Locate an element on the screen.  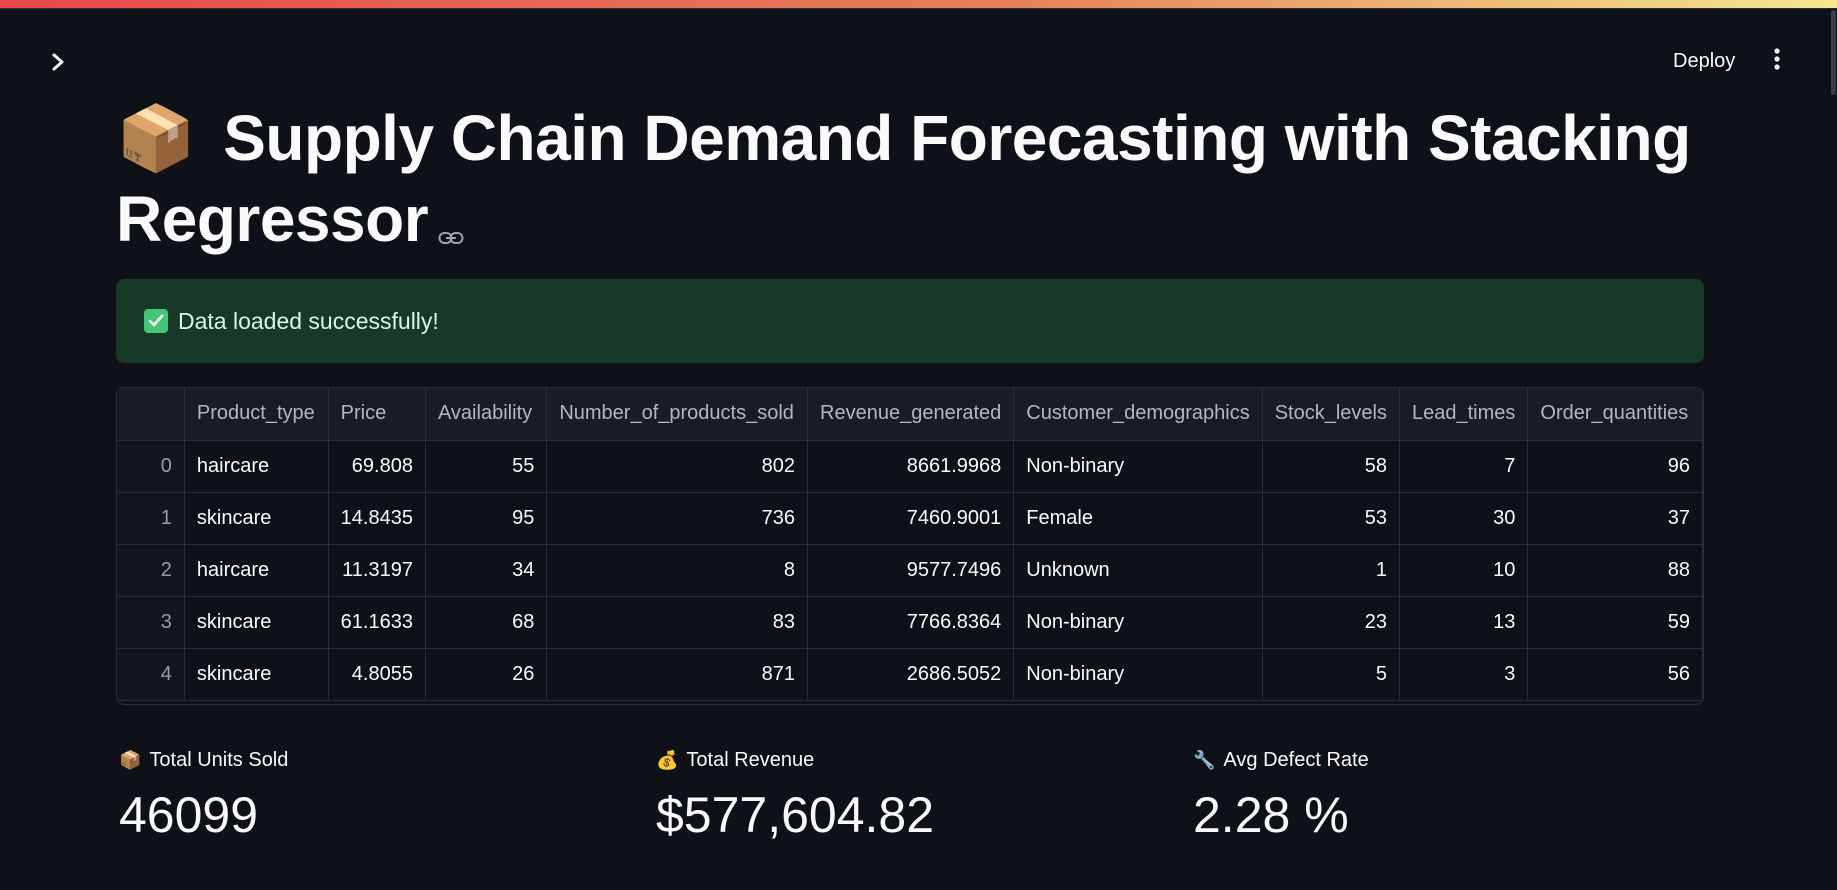
table-cell: Unknown is located at coordinates (1138, 570).